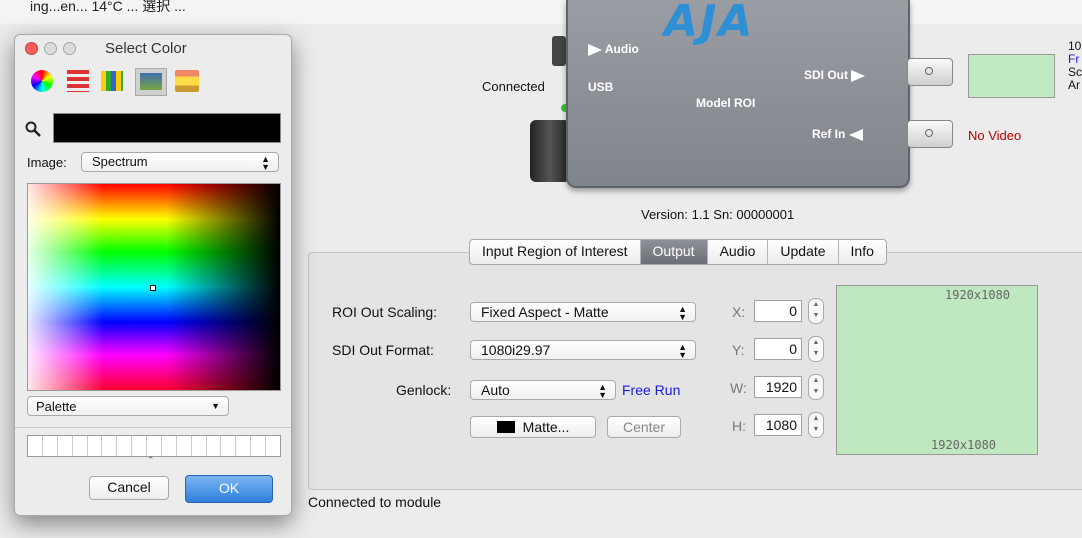 Image resolution: width=1082 pixels, height=538 pixels. Describe the element at coordinates (826, 75) in the screenshot. I see `sdi-out-text: SDI Out` at that location.